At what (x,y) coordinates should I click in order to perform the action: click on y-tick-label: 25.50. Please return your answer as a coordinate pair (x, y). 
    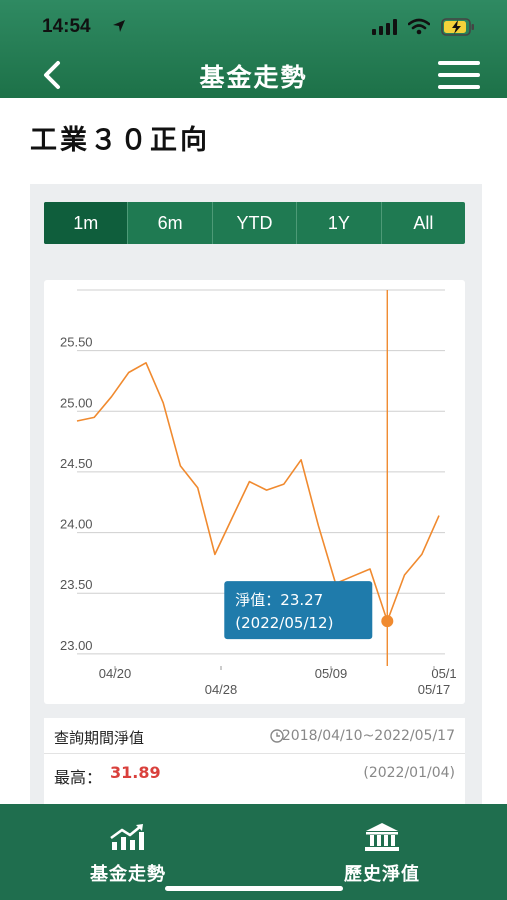
    Looking at the image, I should click on (76, 342).